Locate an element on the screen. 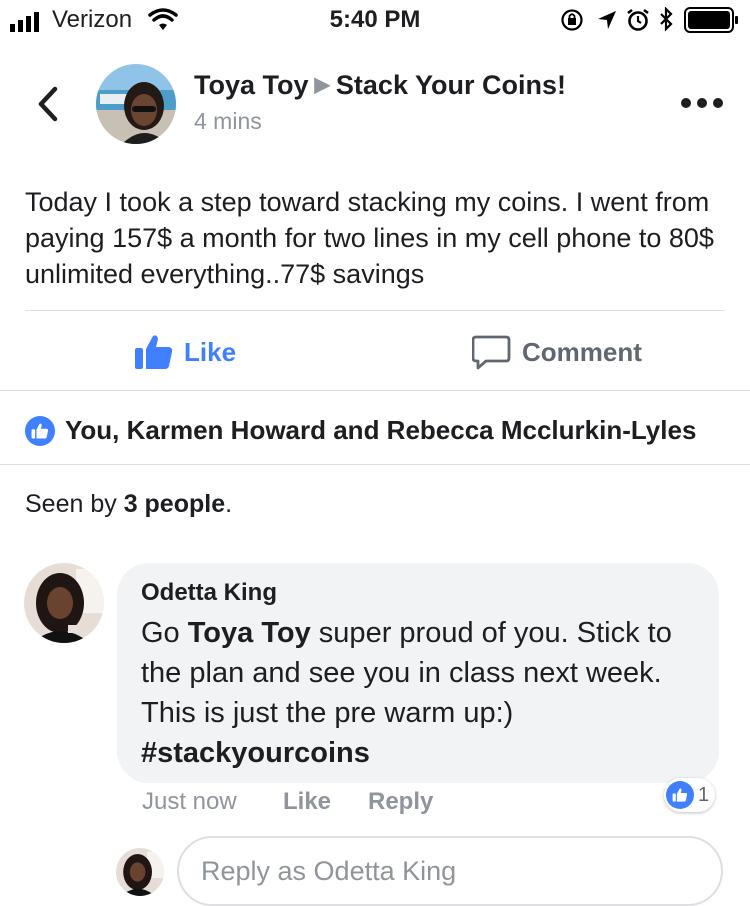 The image size is (750, 906). group-name: Stack Your Coins! is located at coordinates (451, 85).